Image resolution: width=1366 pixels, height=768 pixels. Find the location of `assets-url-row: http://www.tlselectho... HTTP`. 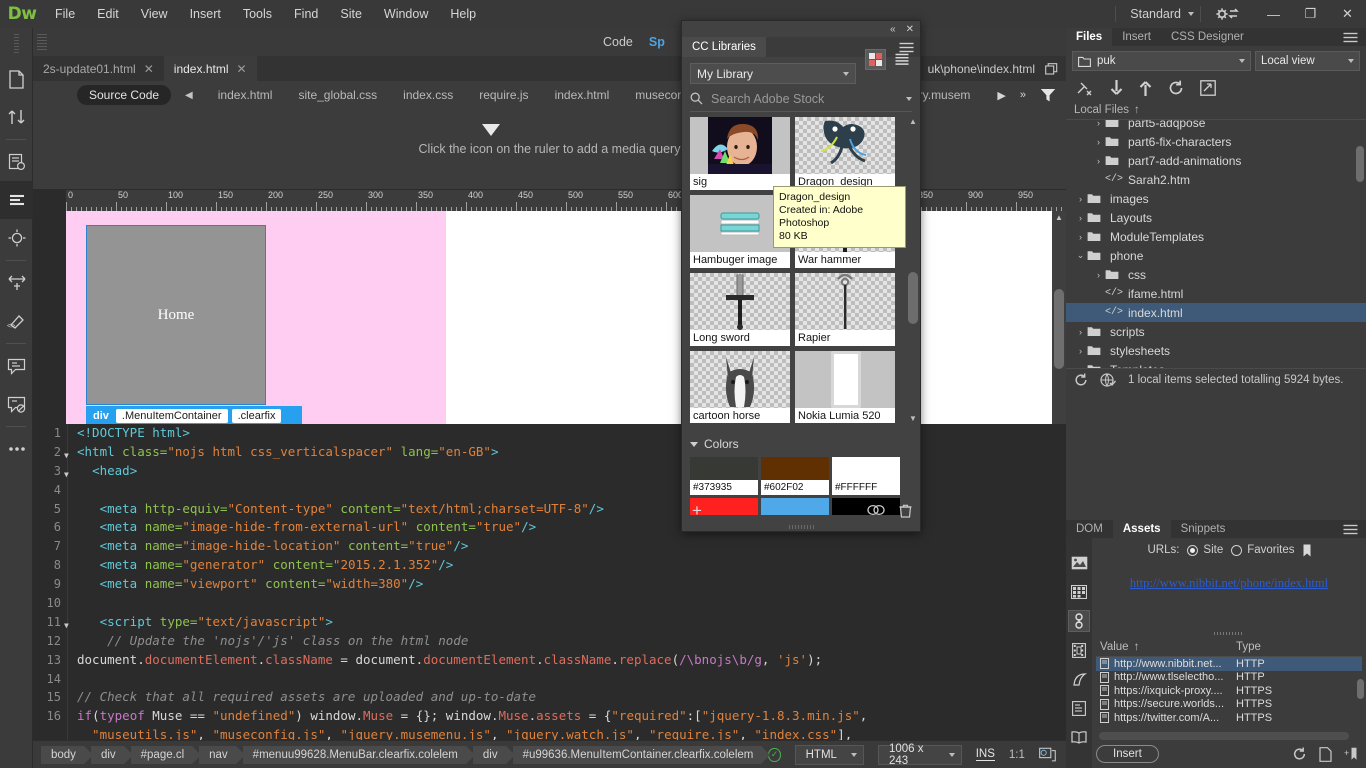

assets-url-row: http://www.tlselectho... HTTP is located at coordinates (1229, 678).